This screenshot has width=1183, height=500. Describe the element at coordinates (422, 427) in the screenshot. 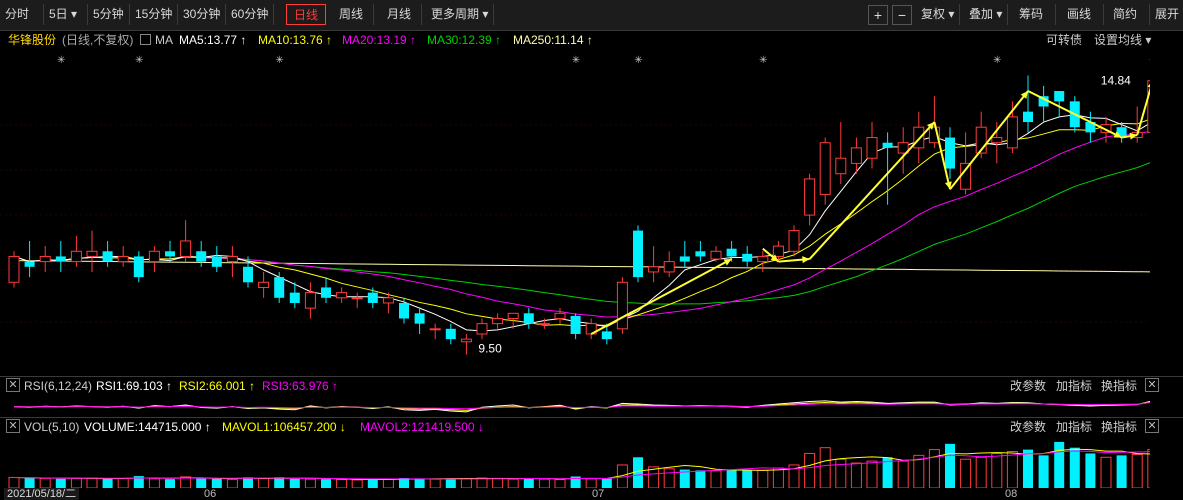

I see `mavol2-value: MAVOL2:121419.500 ↓` at that location.